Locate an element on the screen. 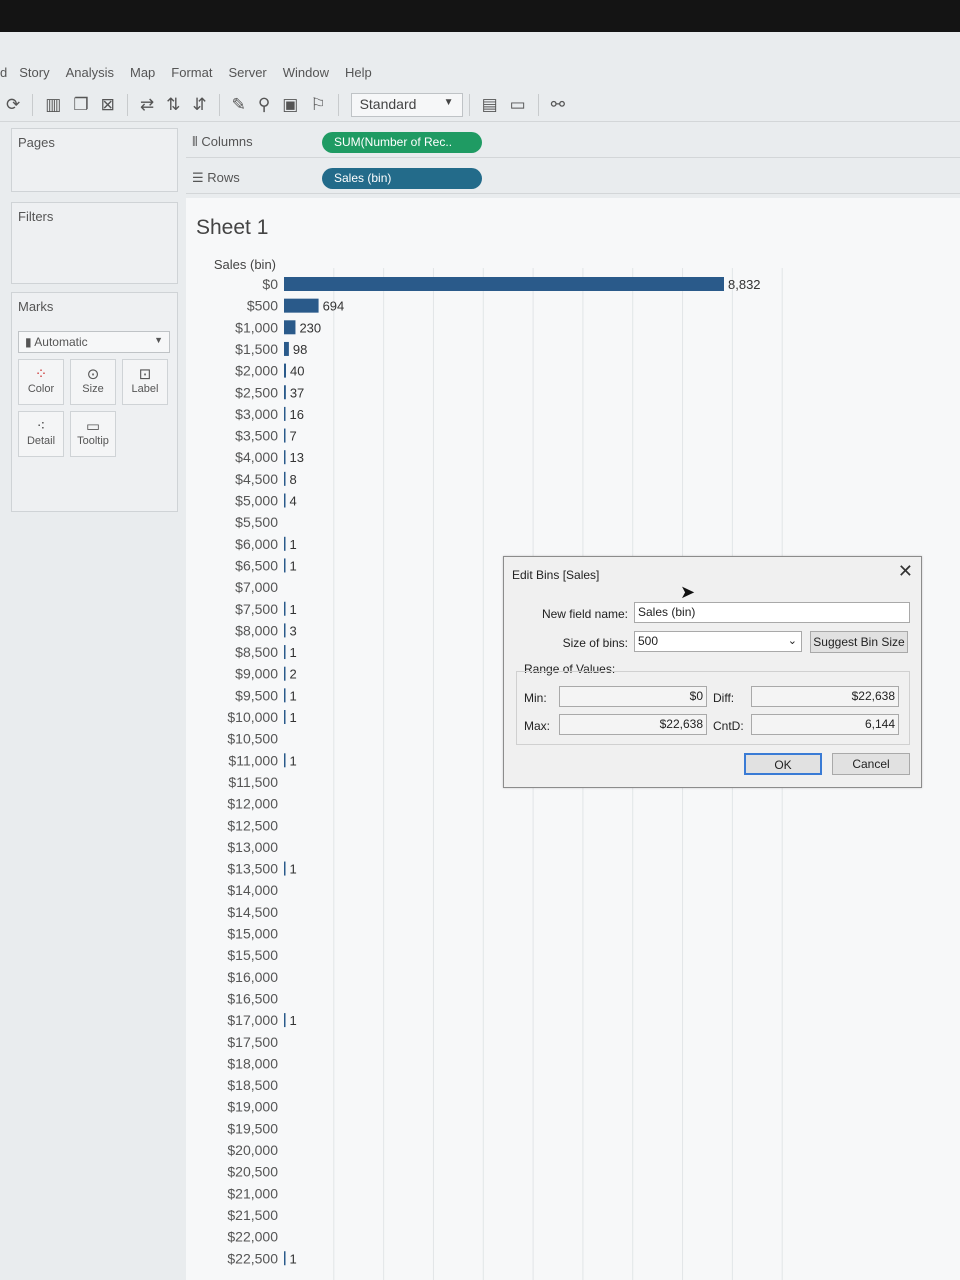  fit-select: Standard ▼ is located at coordinates (406, 104).